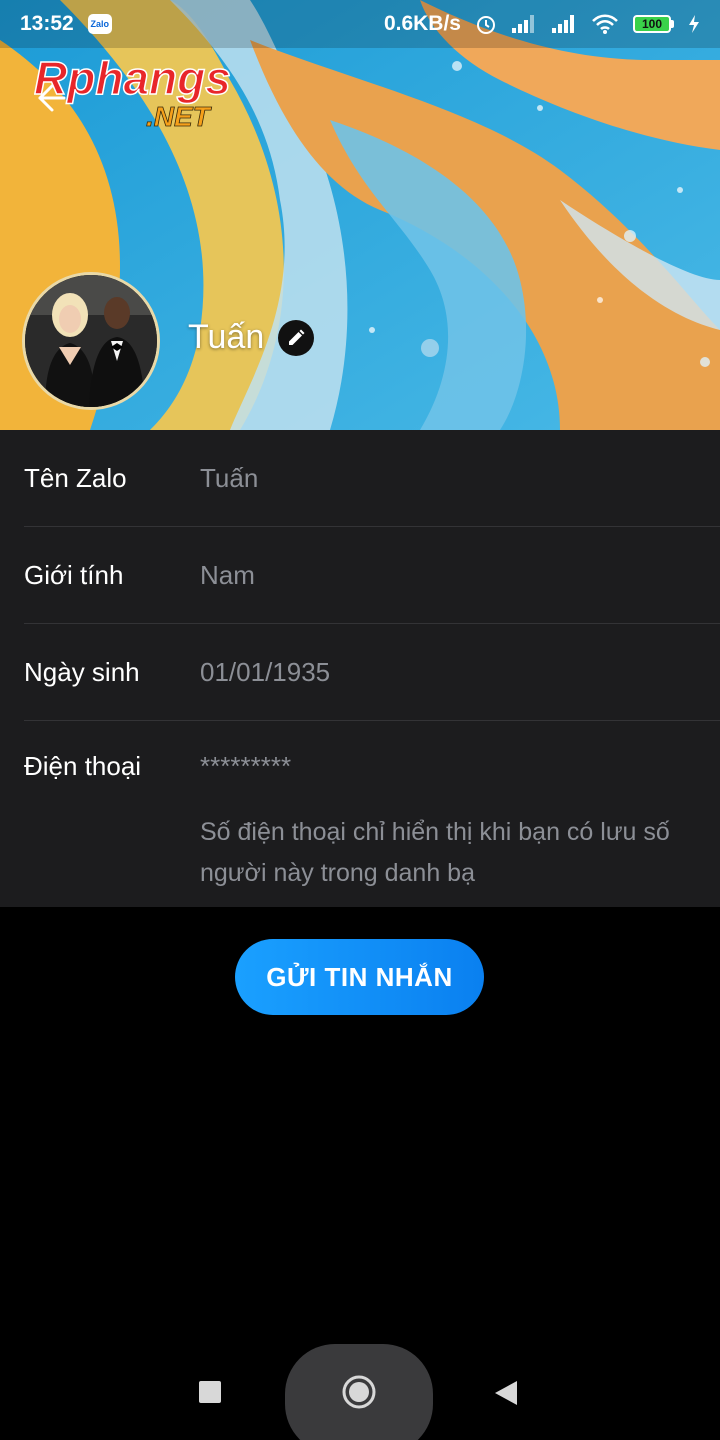 This screenshot has width=720, height=1440. Describe the element at coordinates (82, 671) in the screenshot. I see `info-label: Ngày sinh` at that location.